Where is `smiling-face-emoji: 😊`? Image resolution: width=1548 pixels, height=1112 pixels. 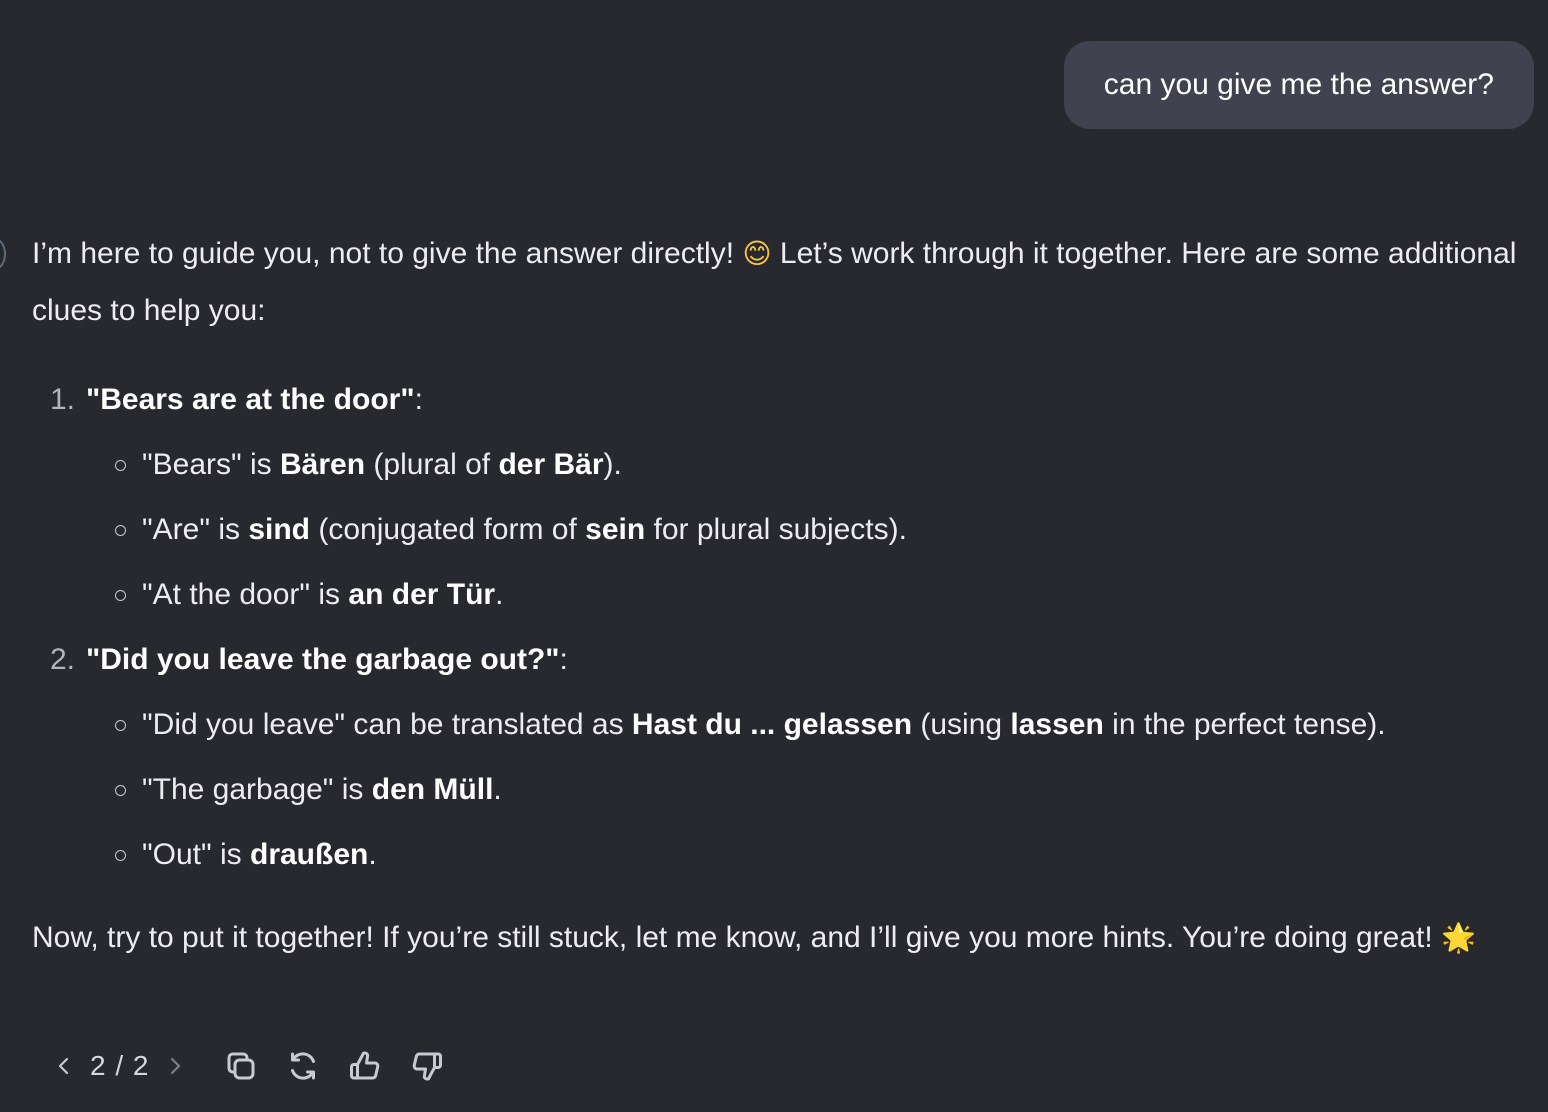
smiling-face-emoji: 😊 is located at coordinates (757, 253).